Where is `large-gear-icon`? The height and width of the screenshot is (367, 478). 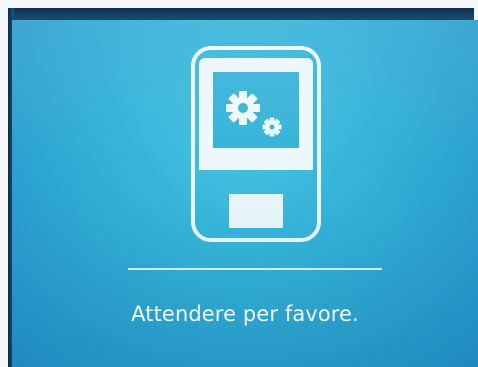 large-gear-icon is located at coordinates (243, 108).